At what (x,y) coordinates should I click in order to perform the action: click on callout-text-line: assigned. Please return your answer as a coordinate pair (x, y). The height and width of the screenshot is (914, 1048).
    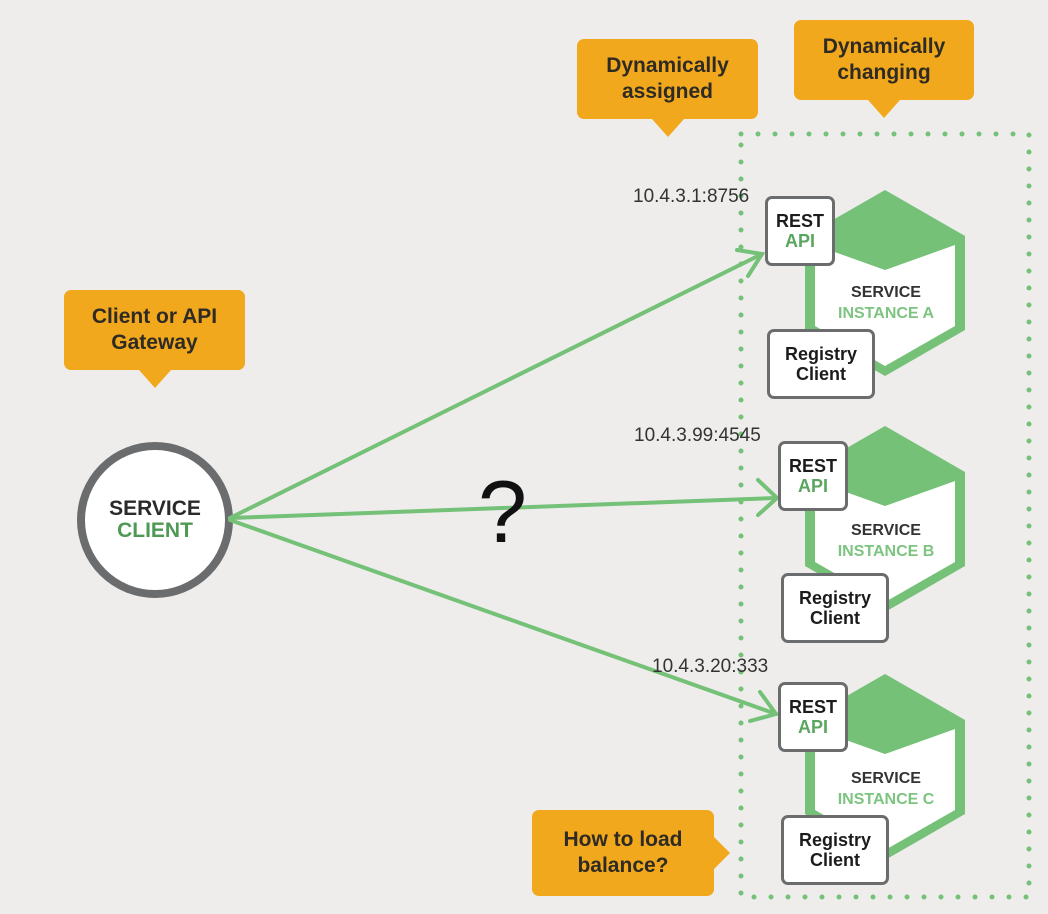
    Looking at the image, I should click on (667, 91).